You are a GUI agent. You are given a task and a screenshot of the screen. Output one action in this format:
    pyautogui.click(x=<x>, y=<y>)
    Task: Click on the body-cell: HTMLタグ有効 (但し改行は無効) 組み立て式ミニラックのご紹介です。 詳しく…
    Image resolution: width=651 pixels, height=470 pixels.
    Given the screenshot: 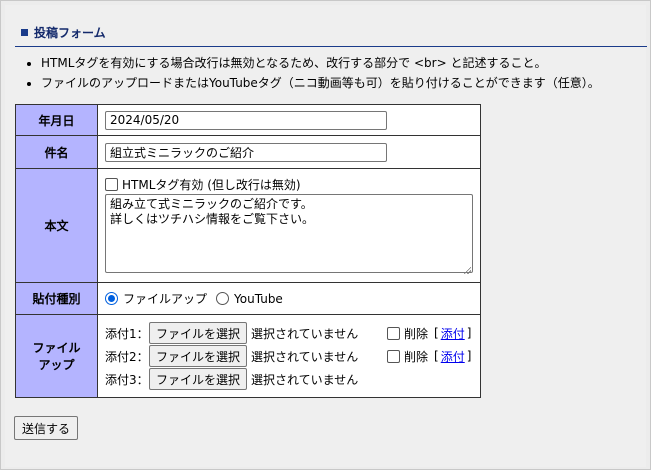 What is the action you would take?
    pyautogui.click(x=289, y=225)
    